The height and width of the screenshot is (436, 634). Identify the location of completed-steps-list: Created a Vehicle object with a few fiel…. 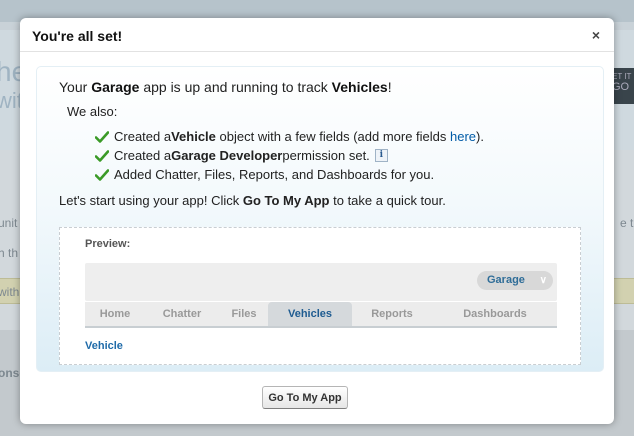
(289, 155).